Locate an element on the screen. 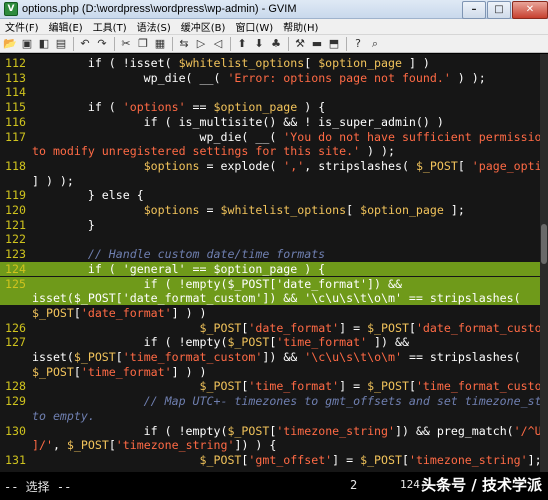  menu-item-1: 编辑(E) is located at coordinates (66, 26).